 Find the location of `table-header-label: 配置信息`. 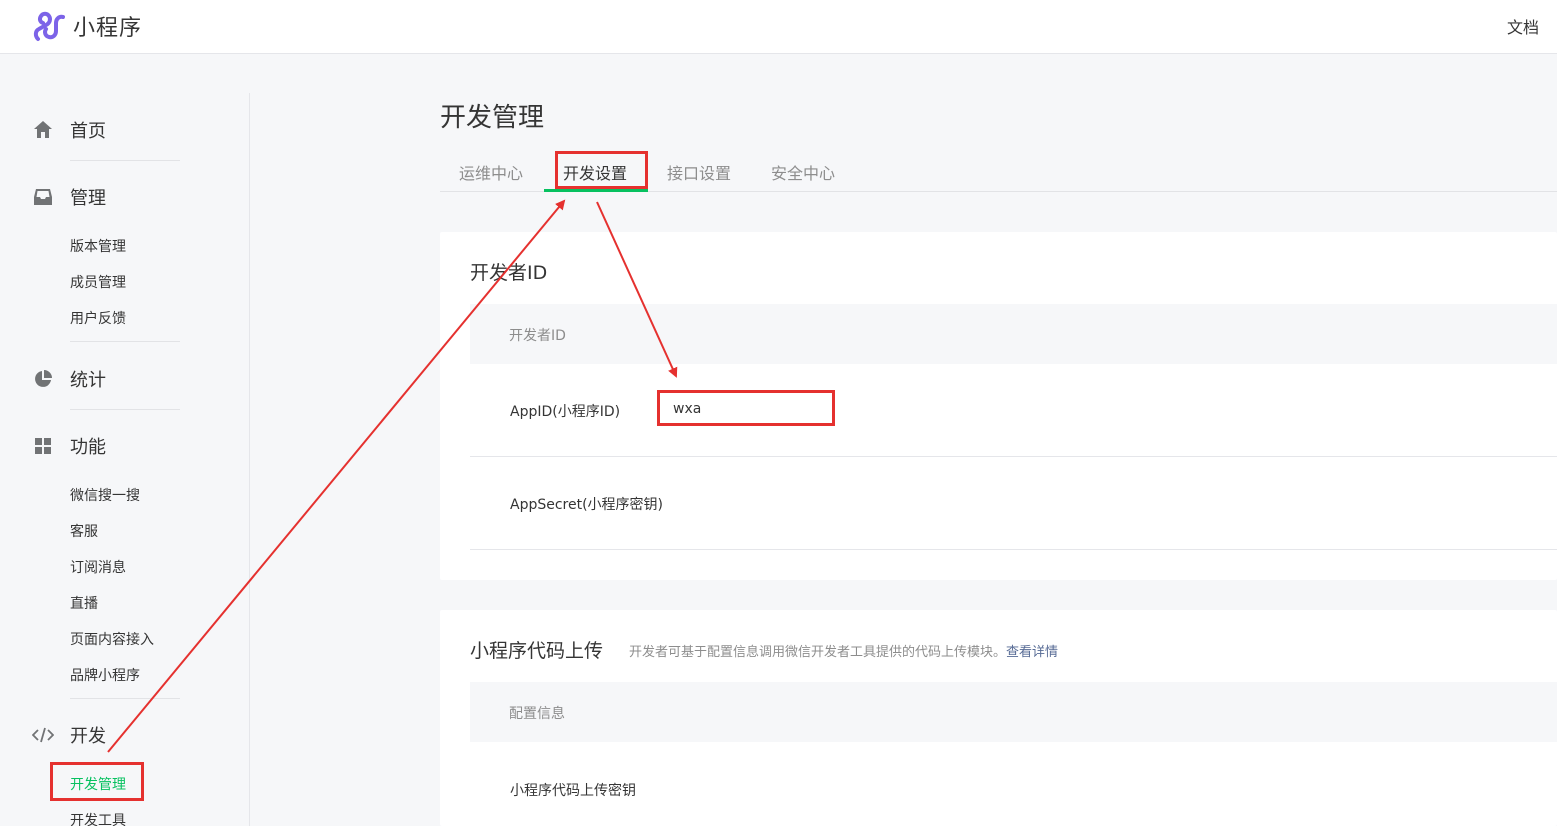

table-header-label: 配置信息 is located at coordinates (537, 714).